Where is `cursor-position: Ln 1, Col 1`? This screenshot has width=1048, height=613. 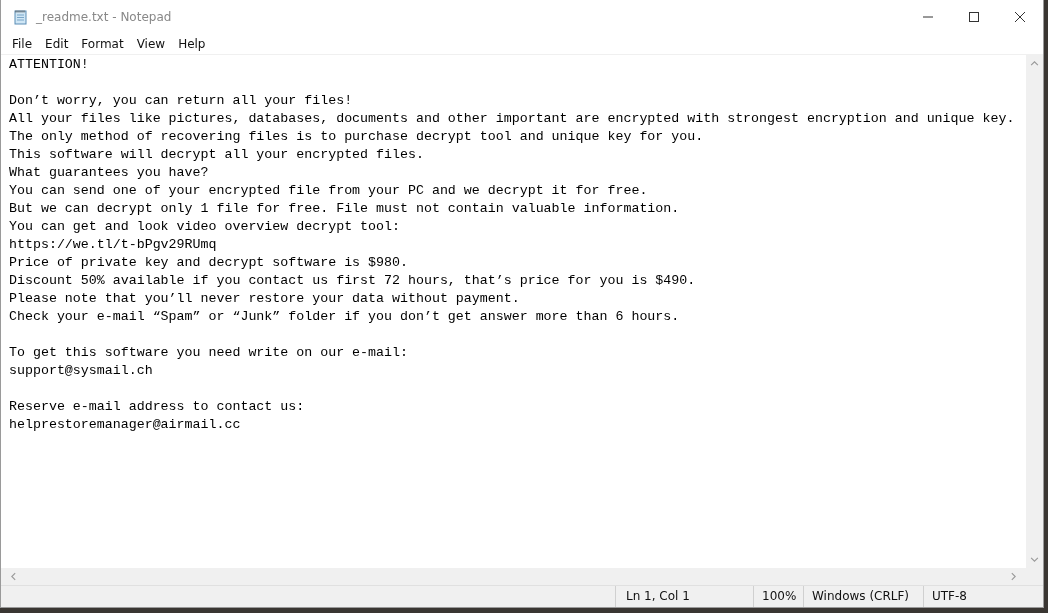 cursor-position: Ln 1, Col 1 is located at coordinates (684, 596).